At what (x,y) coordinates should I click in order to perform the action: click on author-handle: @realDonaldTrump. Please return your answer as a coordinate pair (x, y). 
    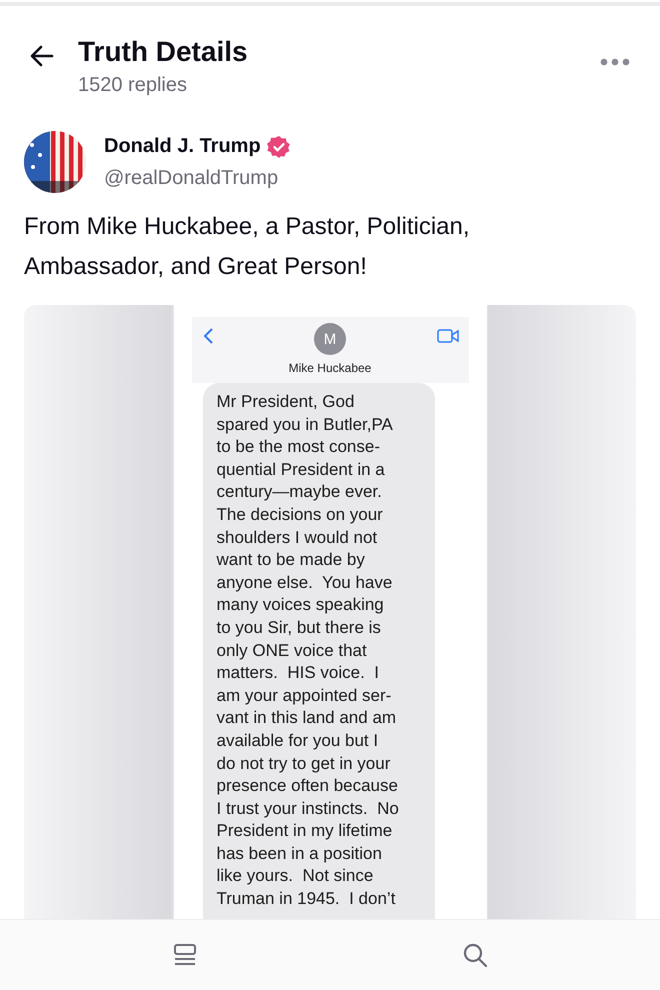
    Looking at the image, I should click on (197, 178).